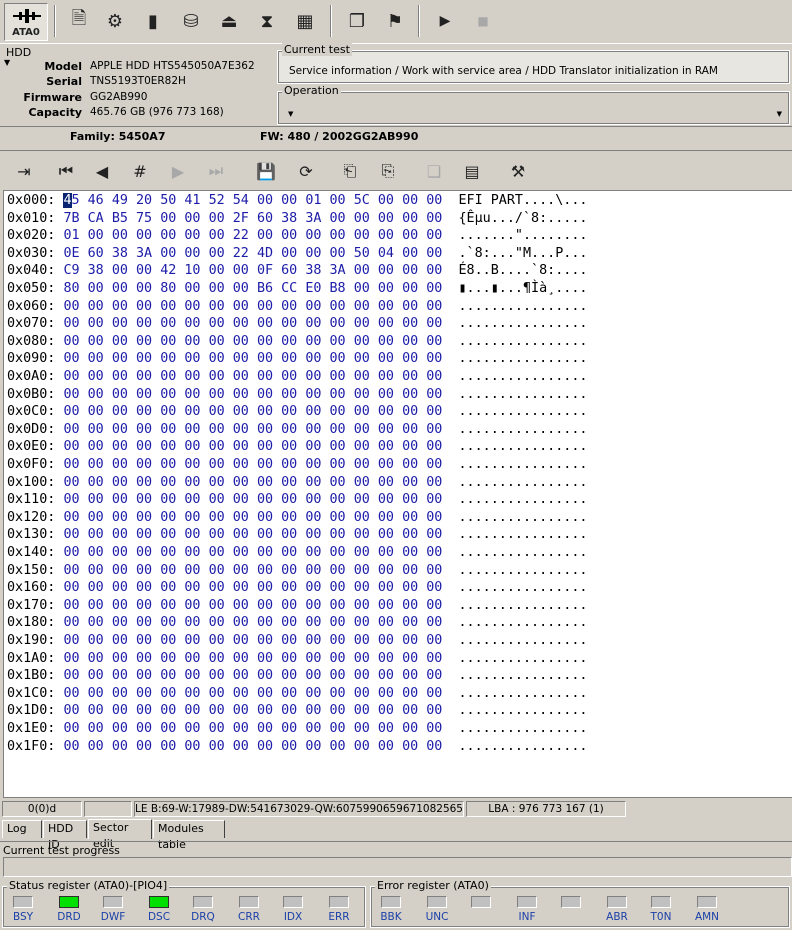 The width and height of the screenshot is (792, 930). Describe the element at coordinates (71, 270) in the screenshot. I see `hex-byte: C9` at that location.